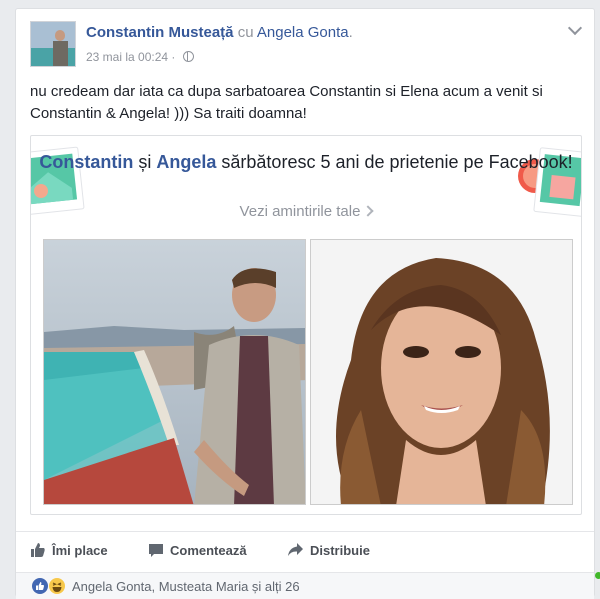 The height and width of the screenshot is (599, 600). What do you see at coordinates (575, 28) in the screenshot?
I see `chevron-down-icon` at bounding box center [575, 28].